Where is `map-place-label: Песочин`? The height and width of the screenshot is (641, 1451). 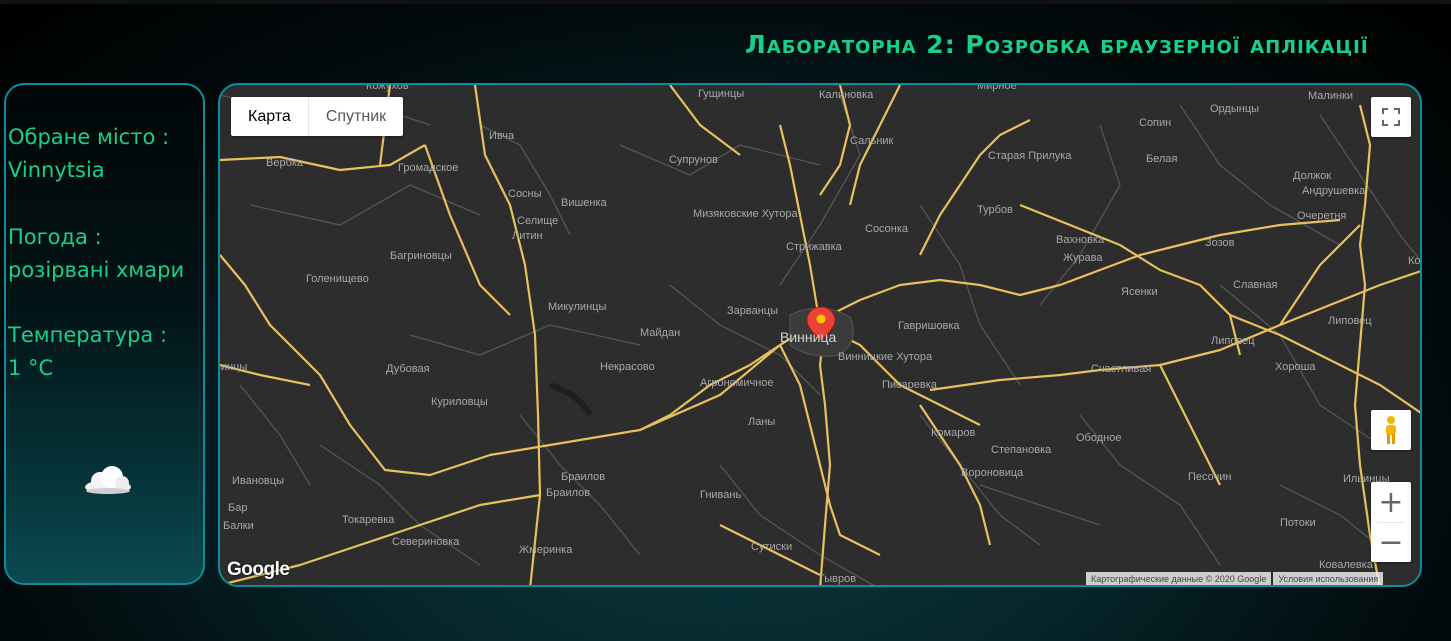
map-place-label: Песочин is located at coordinates (1210, 477).